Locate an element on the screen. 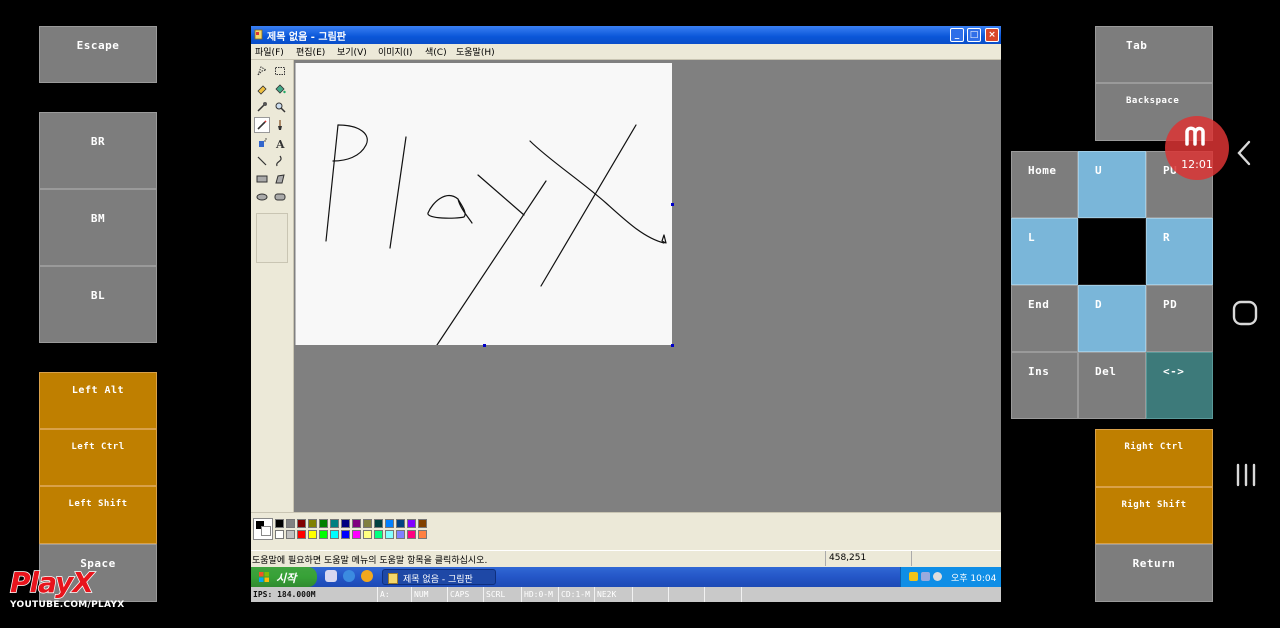 The image size is (1280, 628). menu-help: 도움말(H) is located at coordinates (475, 51).